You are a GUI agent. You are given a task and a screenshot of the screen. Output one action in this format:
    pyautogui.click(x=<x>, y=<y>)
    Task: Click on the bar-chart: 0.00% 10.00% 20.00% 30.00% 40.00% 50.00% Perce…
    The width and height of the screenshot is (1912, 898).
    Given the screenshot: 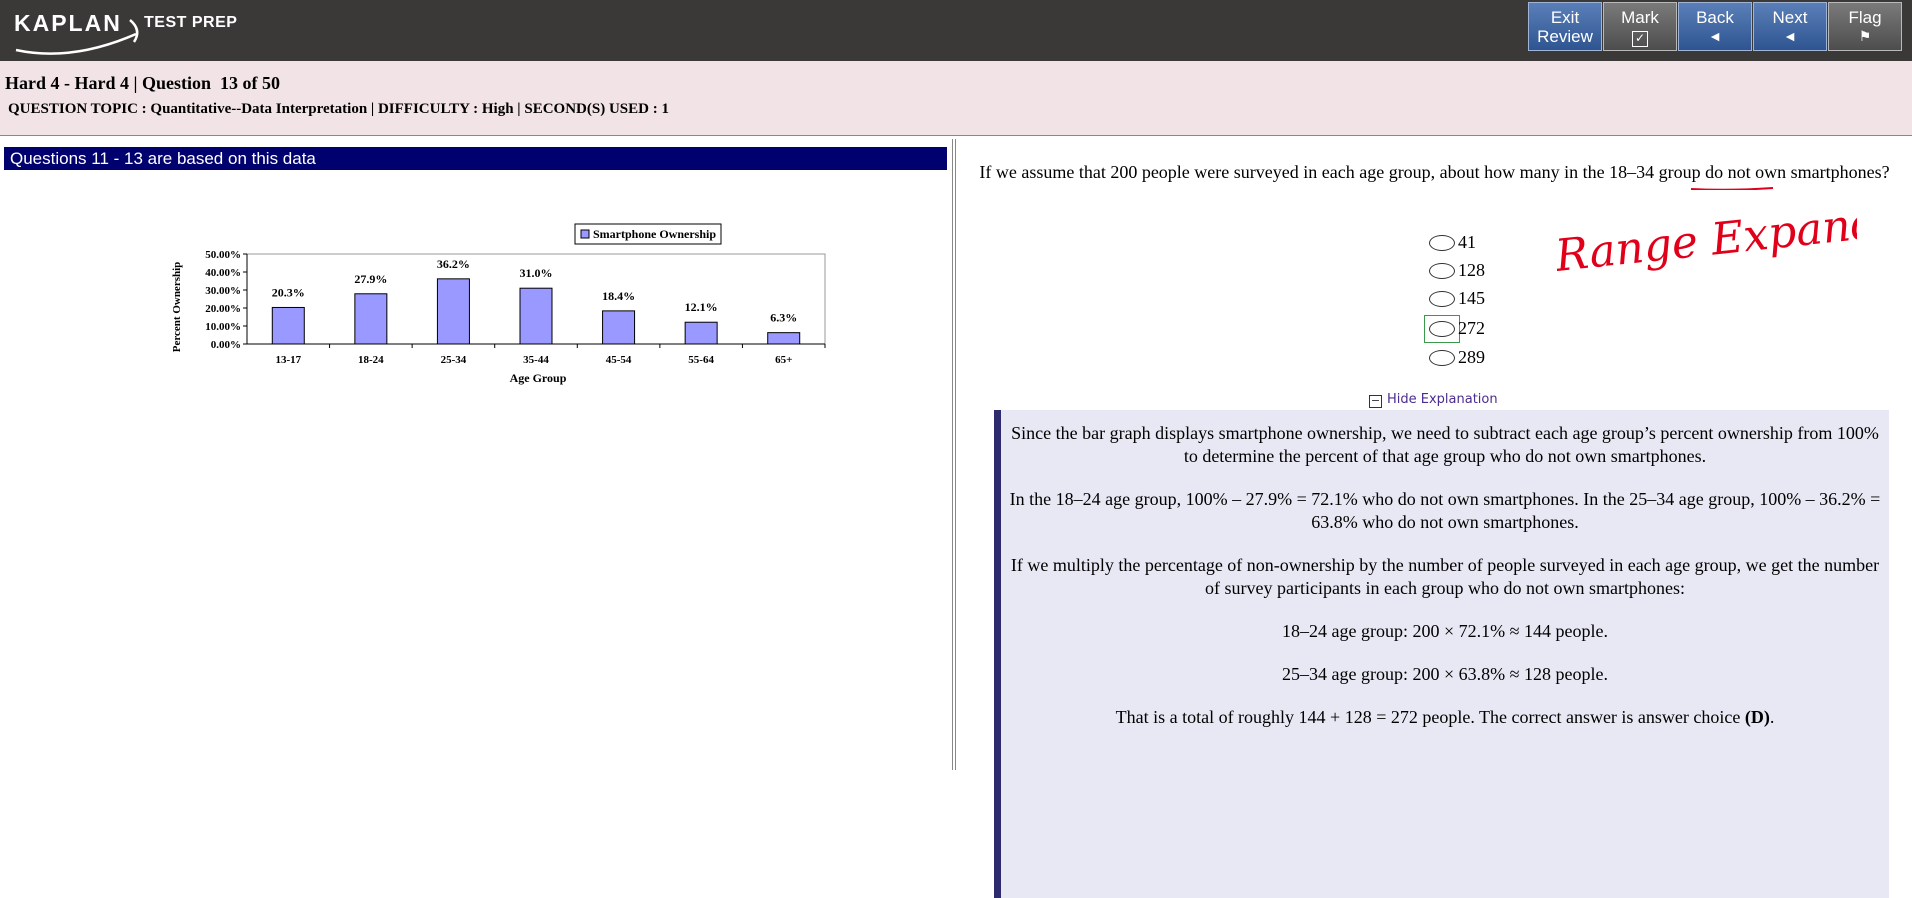 What is the action you would take?
    pyautogui.click(x=498, y=304)
    